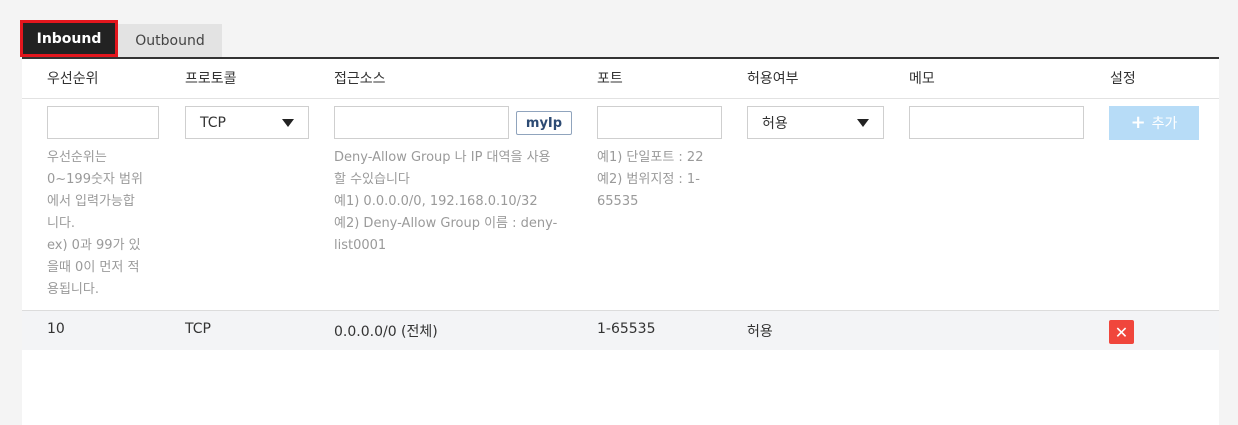 The image size is (1238, 425). I want to click on hint-line: 우선순위는, so click(77, 157).